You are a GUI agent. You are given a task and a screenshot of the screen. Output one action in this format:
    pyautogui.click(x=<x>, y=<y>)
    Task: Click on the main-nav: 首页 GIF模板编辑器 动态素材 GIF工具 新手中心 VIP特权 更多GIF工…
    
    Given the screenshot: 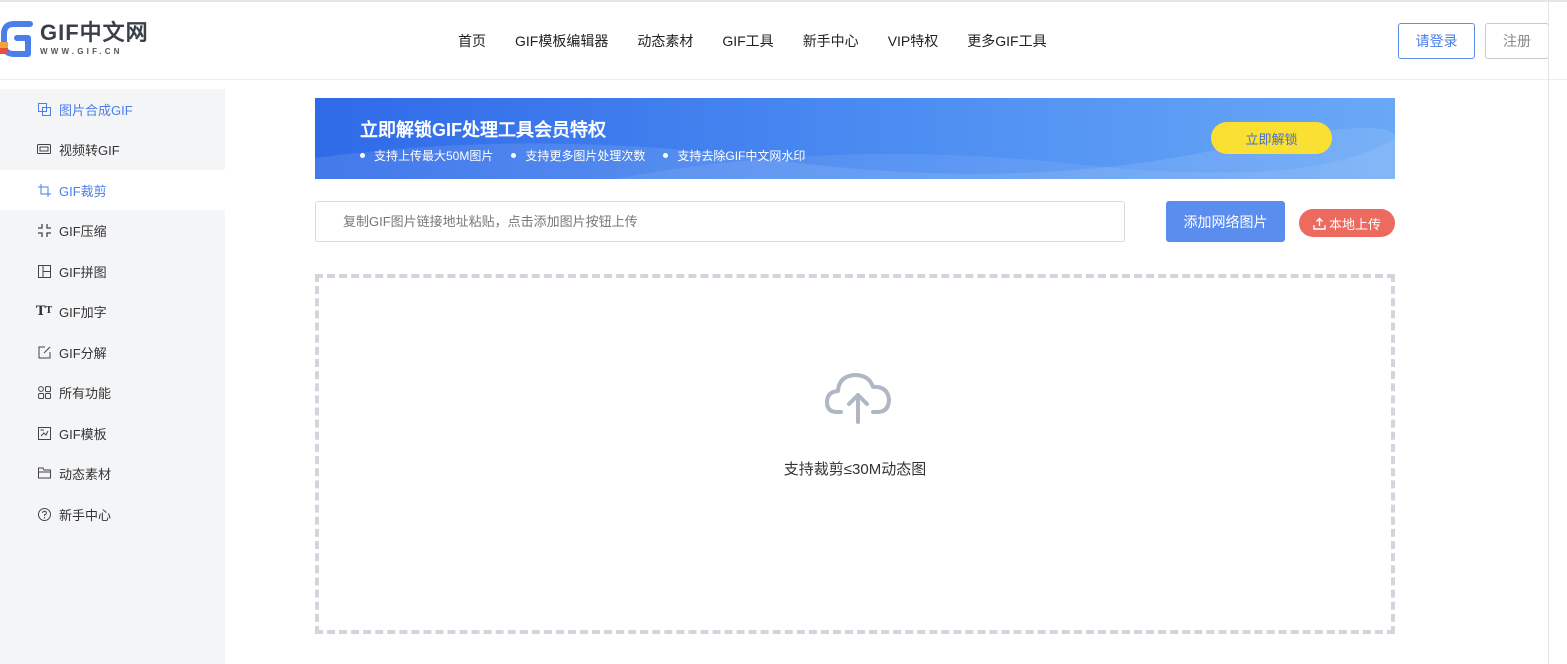 What is the action you would take?
    pyautogui.click(x=752, y=41)
    